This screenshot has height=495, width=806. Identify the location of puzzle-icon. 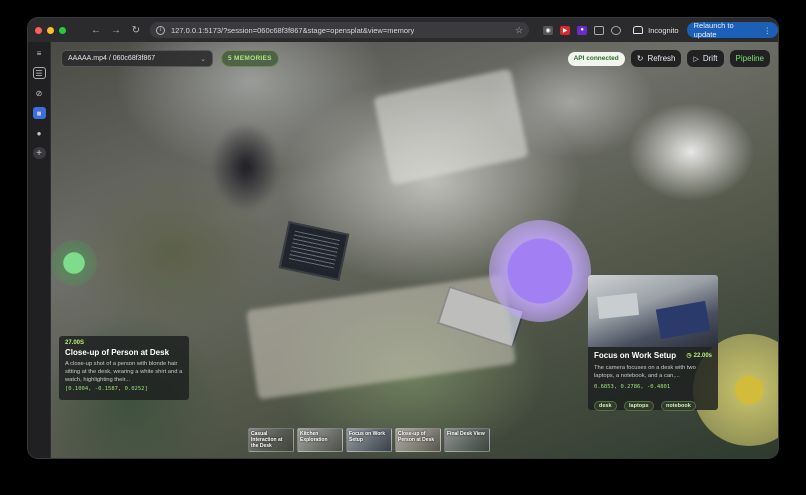
(599, 30).